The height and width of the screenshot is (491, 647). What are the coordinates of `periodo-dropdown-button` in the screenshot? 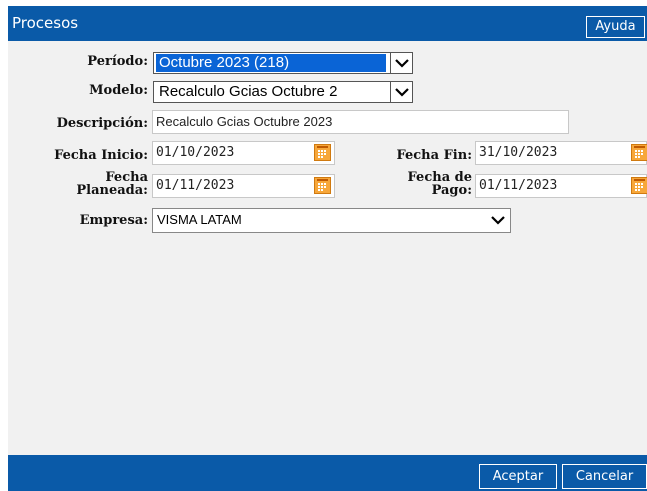 It's located at (401, 63).